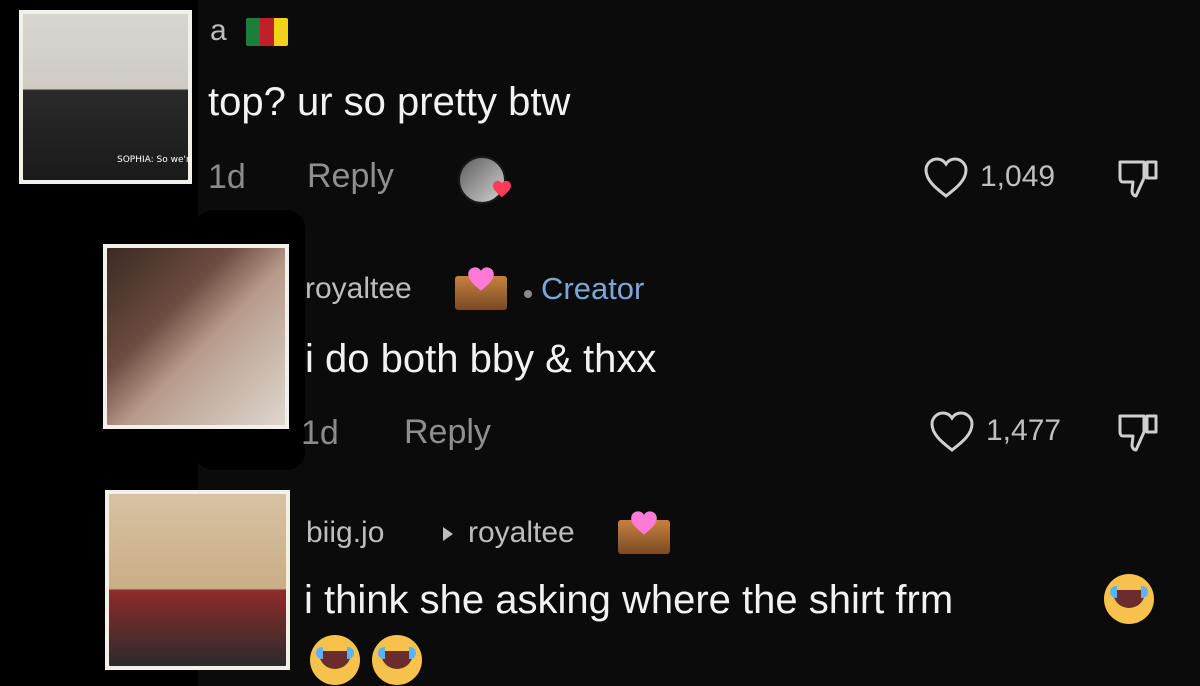 Image resolution: width=1200 pixels, height=686 pixels. Describe the element at coordinates (358, 289) in the screenshot. I see `username: royaltee` at that location.